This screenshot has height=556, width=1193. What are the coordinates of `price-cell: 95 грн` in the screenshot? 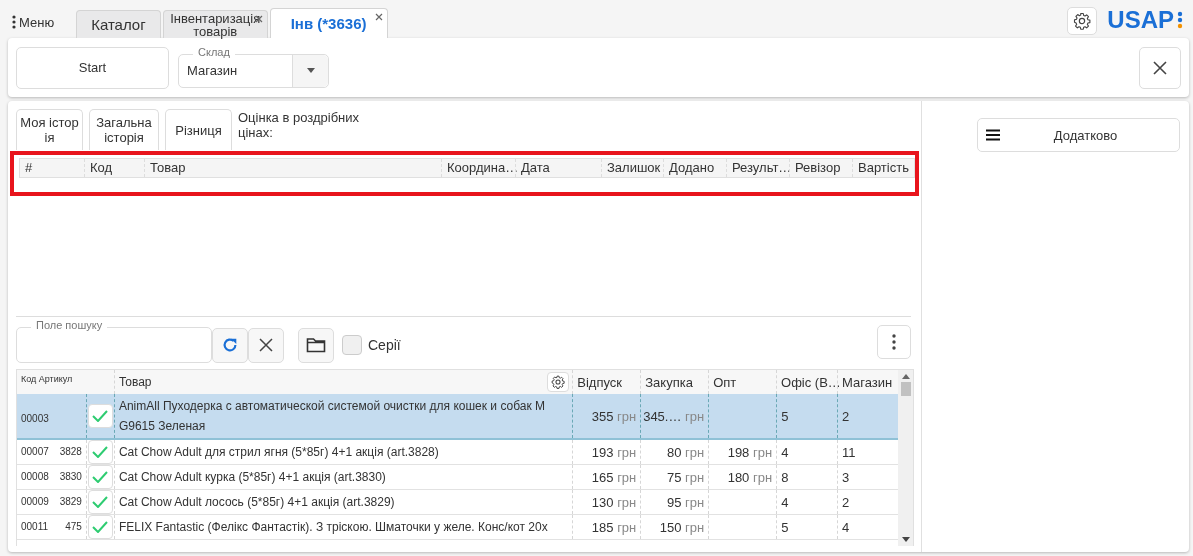 It's located at (685, 502).